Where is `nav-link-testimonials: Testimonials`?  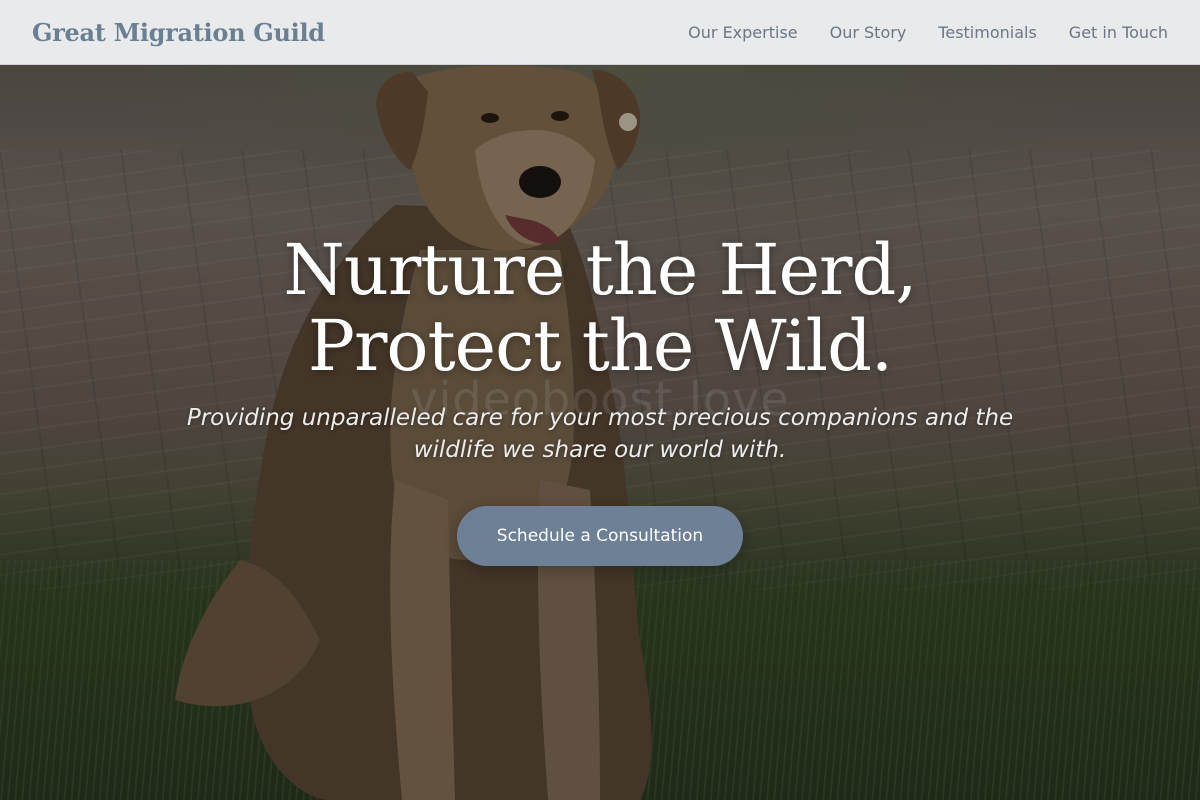
nav-link-testimonials: Testimonials is located at coordinates (987, 32).